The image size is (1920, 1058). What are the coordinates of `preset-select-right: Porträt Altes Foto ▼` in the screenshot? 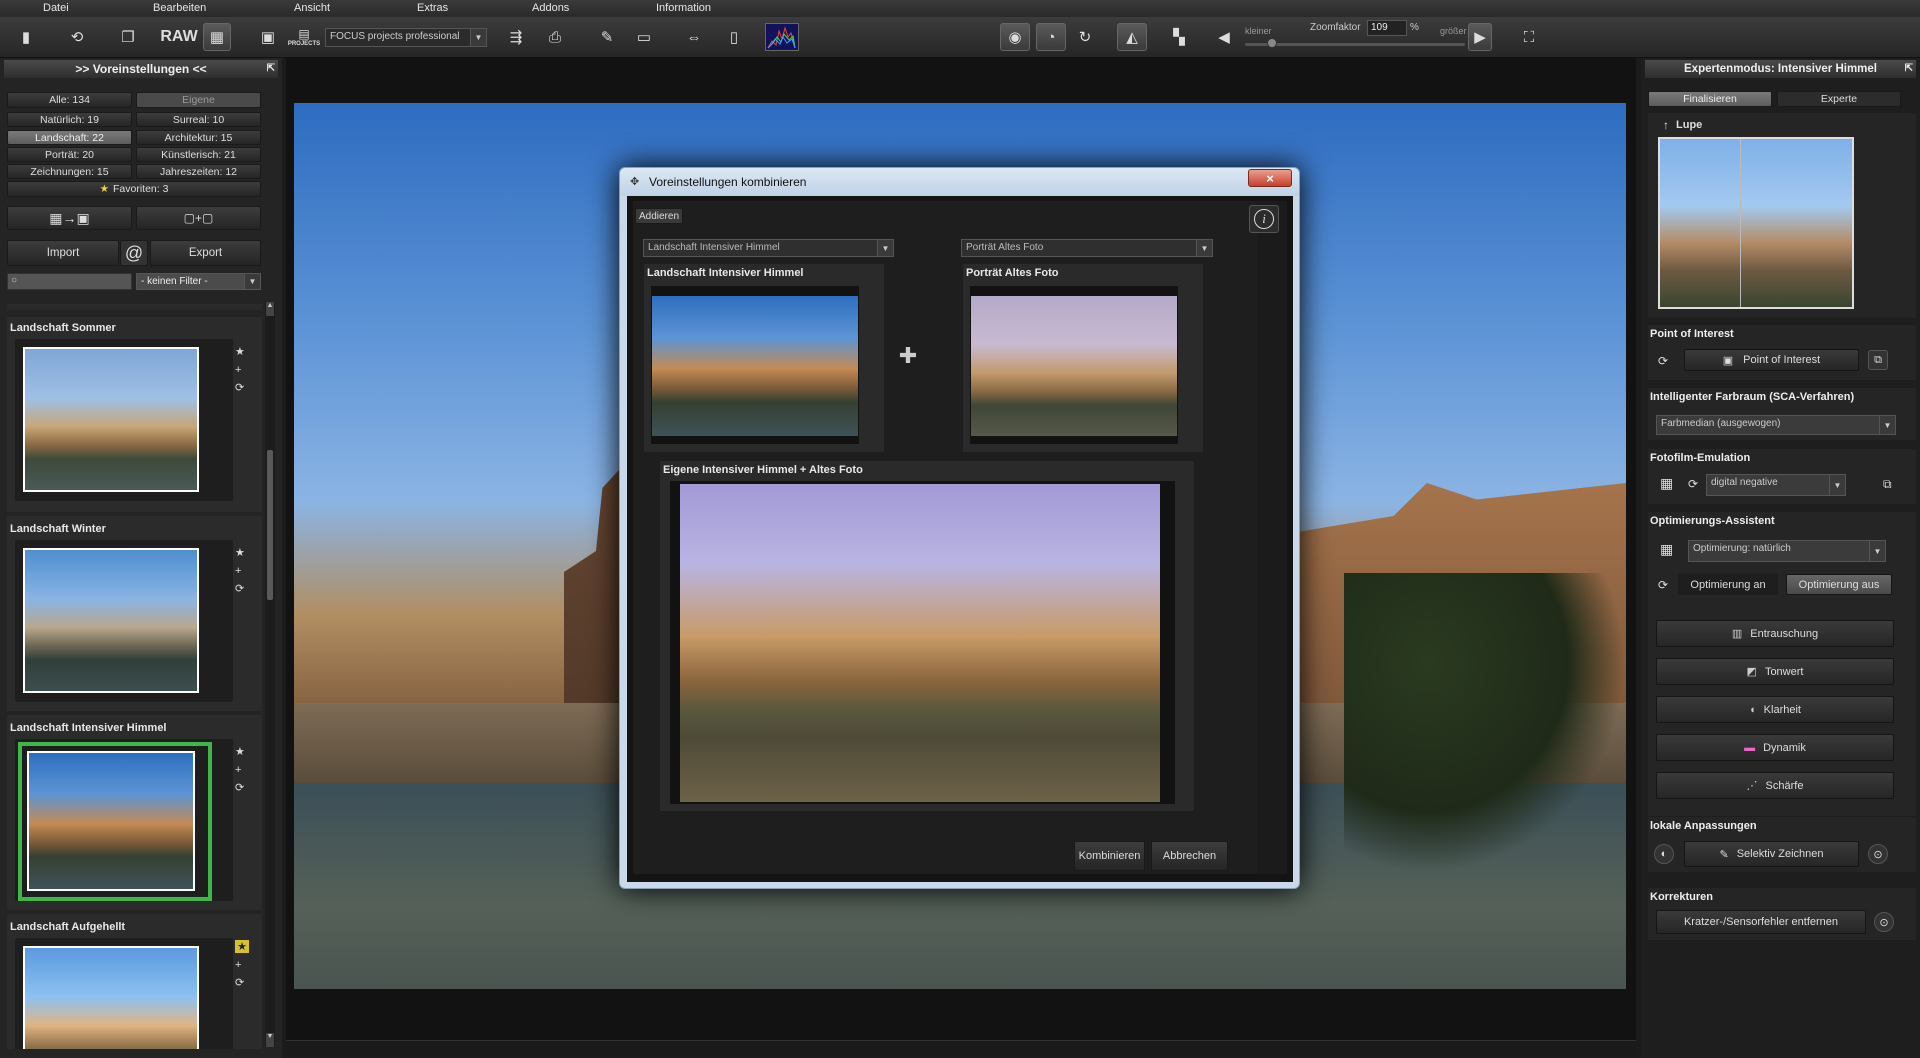 It's located at (1087, 248).